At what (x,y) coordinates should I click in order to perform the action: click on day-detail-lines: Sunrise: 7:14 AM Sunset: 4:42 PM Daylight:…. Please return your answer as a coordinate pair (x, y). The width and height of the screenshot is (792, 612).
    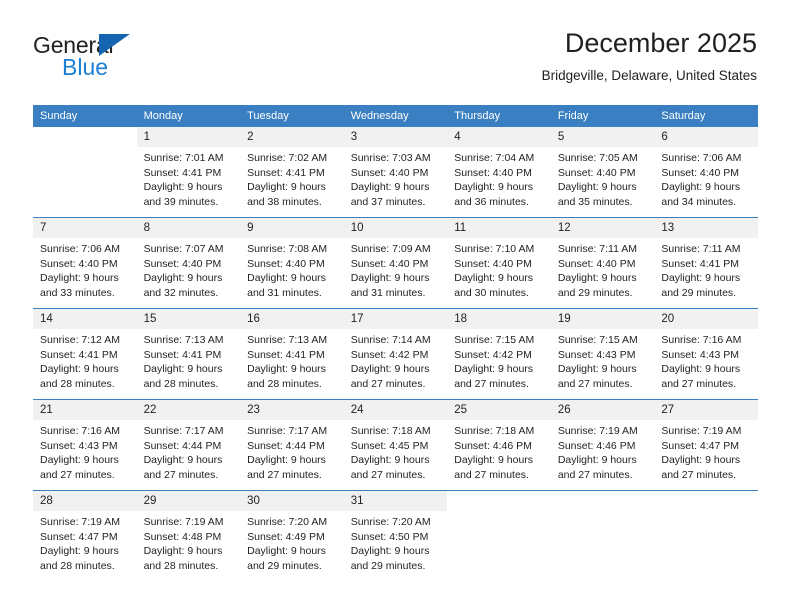
    Looking at the image, I should click on (396, 360).